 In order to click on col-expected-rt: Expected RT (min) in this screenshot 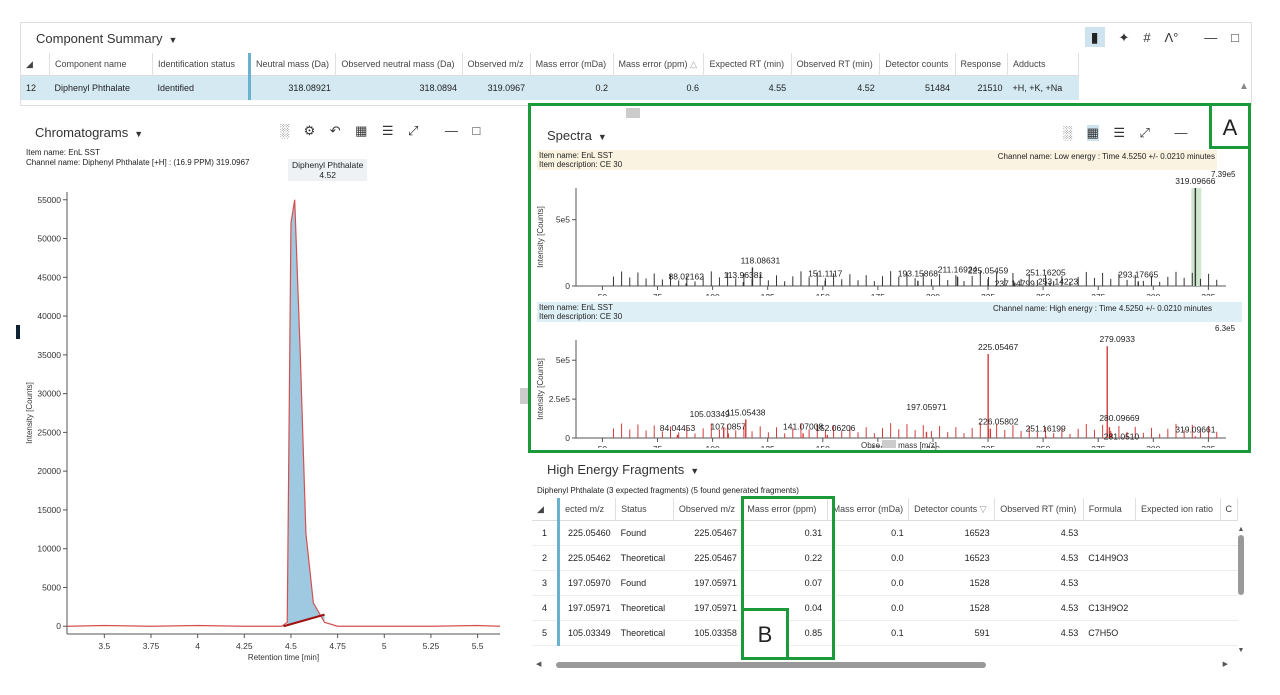, I will do `click(747, 64)`.